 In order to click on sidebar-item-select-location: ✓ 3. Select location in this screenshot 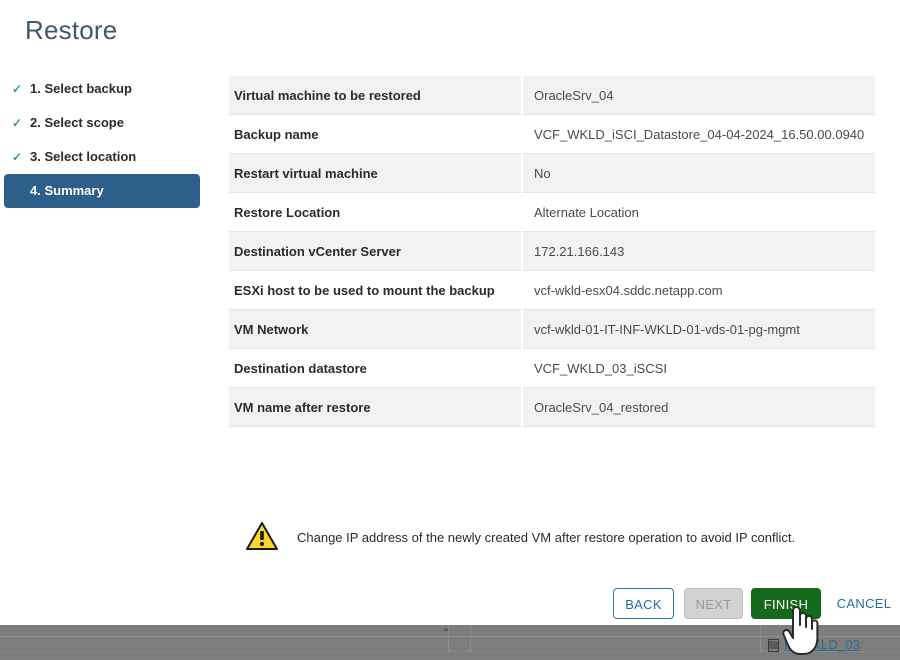, I will do `click(104, 157)`.